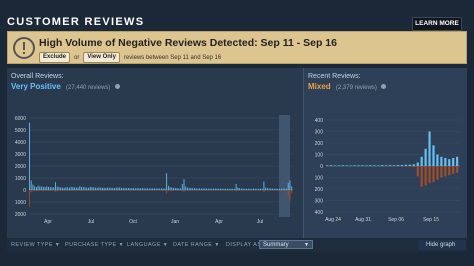 The image size is (474, 266). I want to click on language-filter: LANGUAGE ▼, so click(147, 245).